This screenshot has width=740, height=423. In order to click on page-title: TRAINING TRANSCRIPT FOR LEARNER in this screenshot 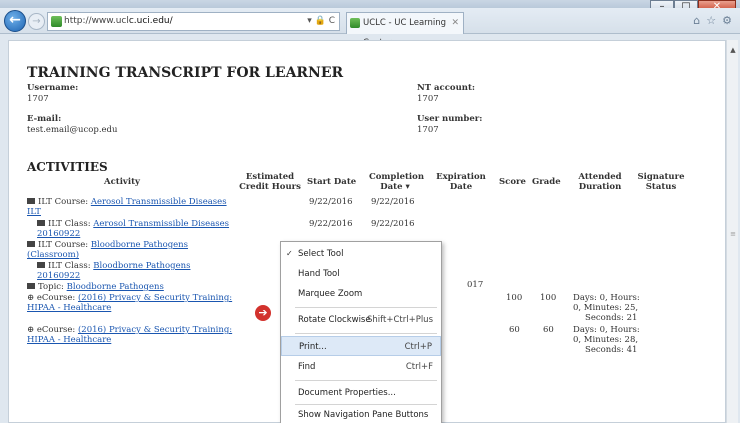, I will do `click(185, 73)`.